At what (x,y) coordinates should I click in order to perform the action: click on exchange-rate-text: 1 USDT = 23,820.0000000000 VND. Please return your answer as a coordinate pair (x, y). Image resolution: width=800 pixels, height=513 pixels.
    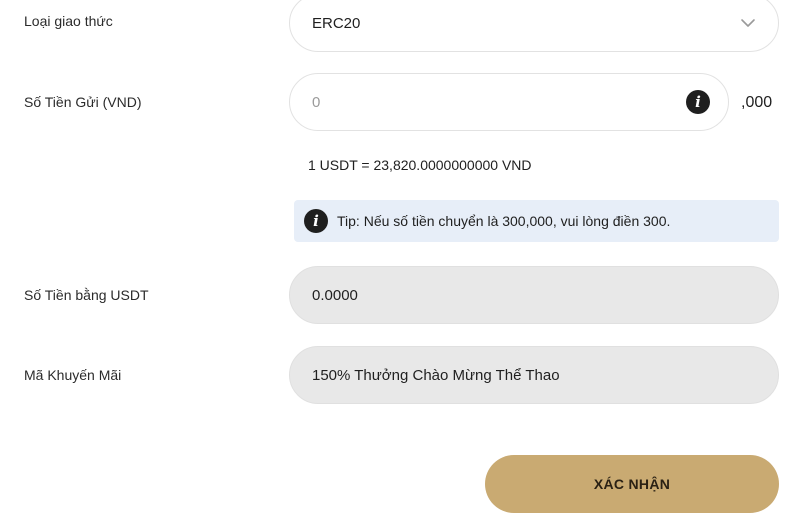
    Looking at the image, I should click on (420, 165).